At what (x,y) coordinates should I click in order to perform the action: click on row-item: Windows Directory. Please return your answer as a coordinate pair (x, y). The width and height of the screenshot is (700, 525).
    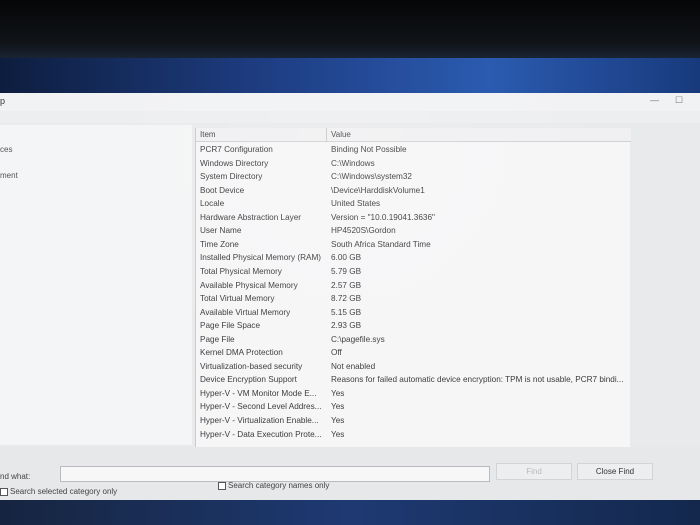
    Looking at the image, I should click on (234, 163).